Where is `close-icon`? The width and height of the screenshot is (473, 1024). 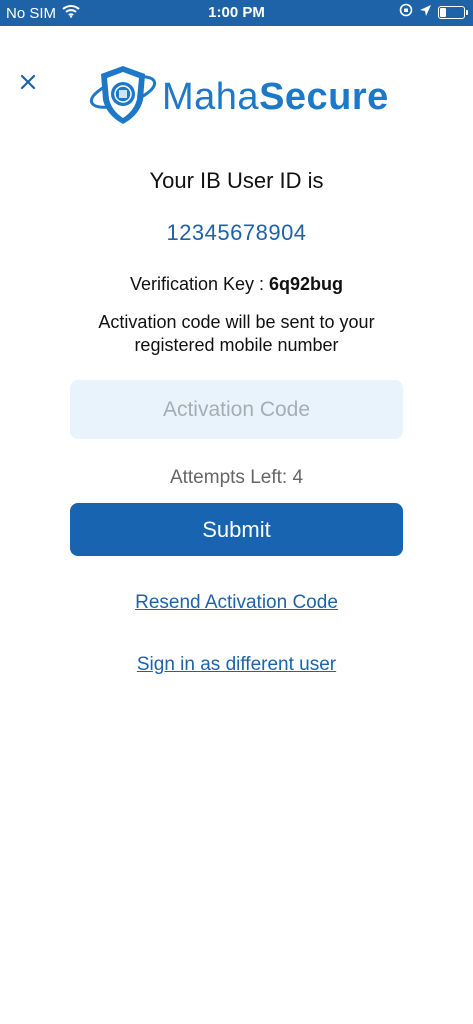 close-icon is located at coordinates (28, 84).